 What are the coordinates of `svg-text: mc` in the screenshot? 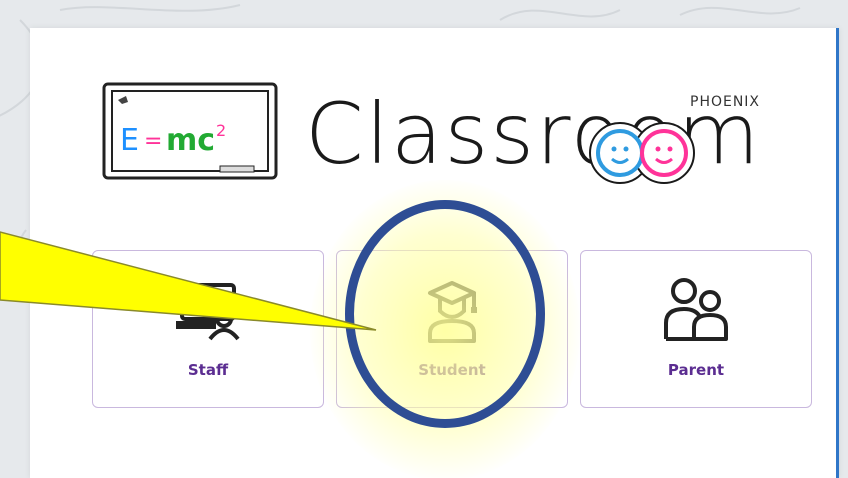 It's located at (190, 140).